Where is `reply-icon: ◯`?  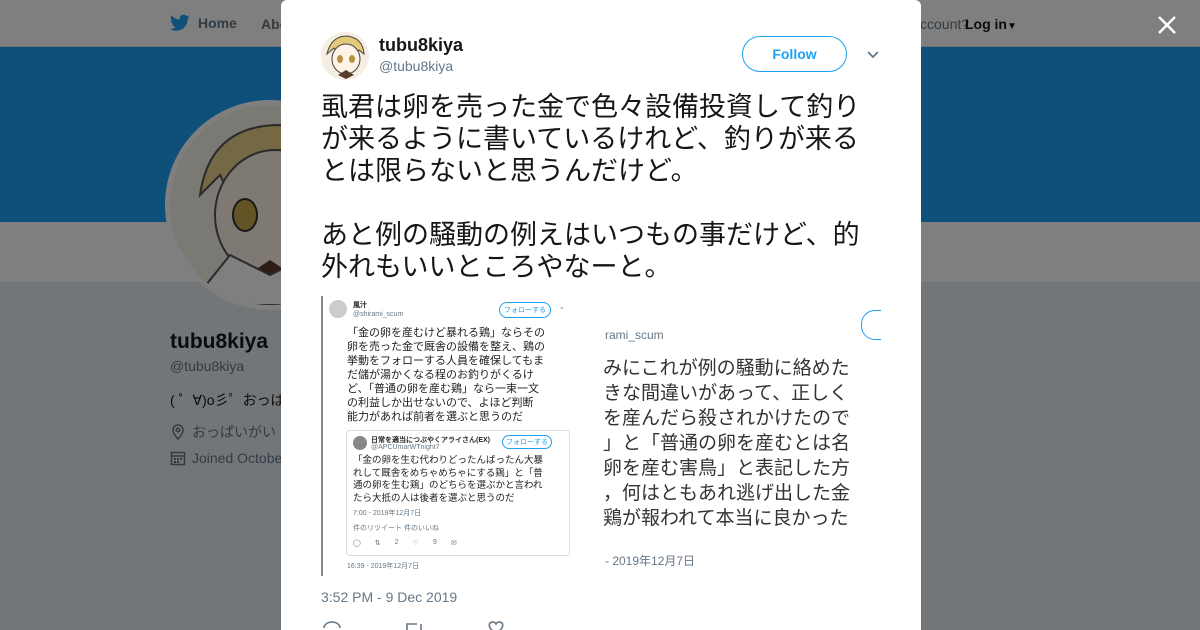 reply-icon: ◯ is located at coordinates (357, 543).